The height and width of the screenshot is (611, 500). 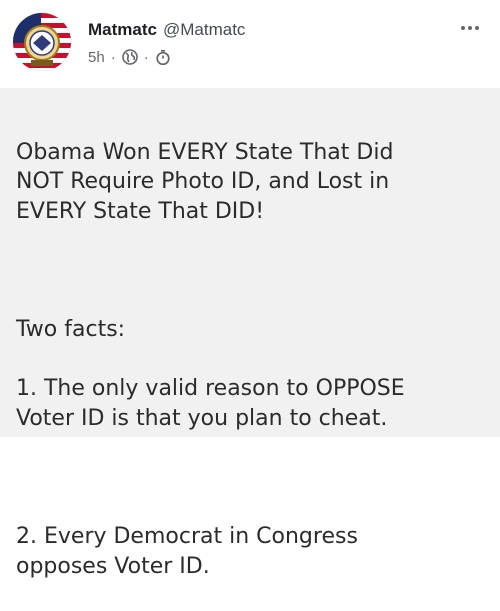 I want to click on more-button, so click(x=470, y=28).